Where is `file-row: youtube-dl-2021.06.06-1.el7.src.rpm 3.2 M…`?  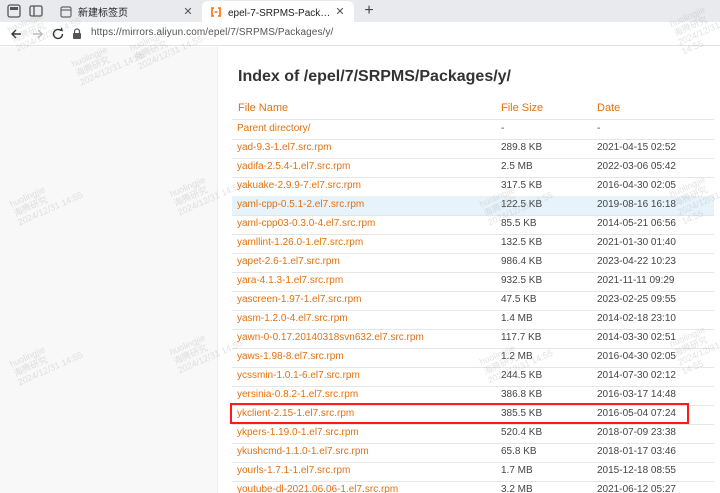 file-row: youtube-dl-2021.06.06-1.el7.src.rpm 3.2 M… is located at coordinates (473, 487).